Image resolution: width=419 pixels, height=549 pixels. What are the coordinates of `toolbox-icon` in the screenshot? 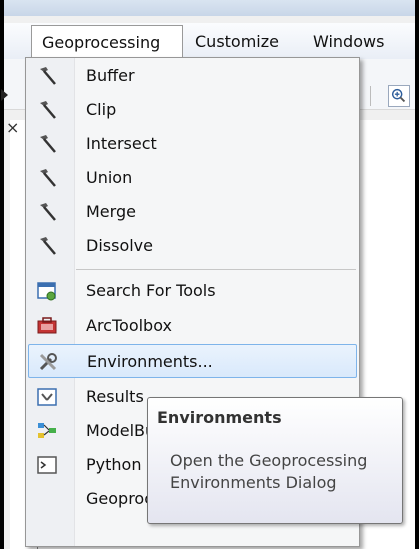 It's located at (47, 325).